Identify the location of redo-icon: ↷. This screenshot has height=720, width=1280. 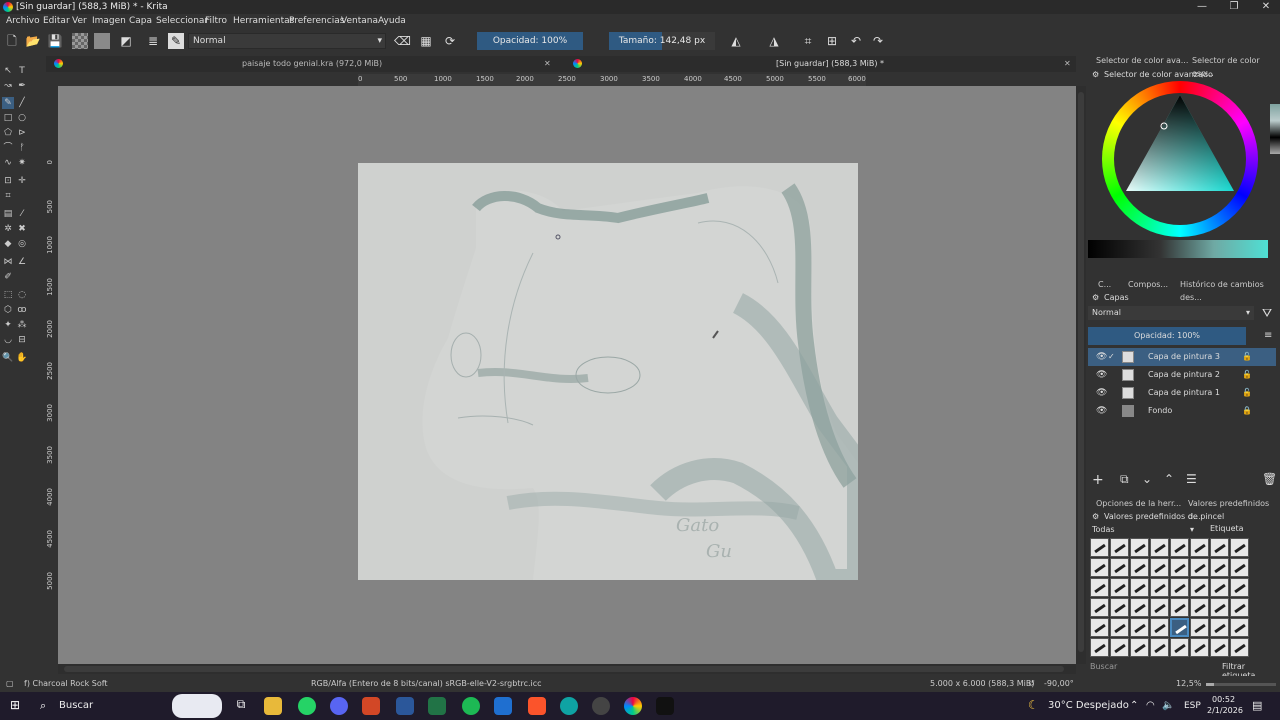
(878, 41).